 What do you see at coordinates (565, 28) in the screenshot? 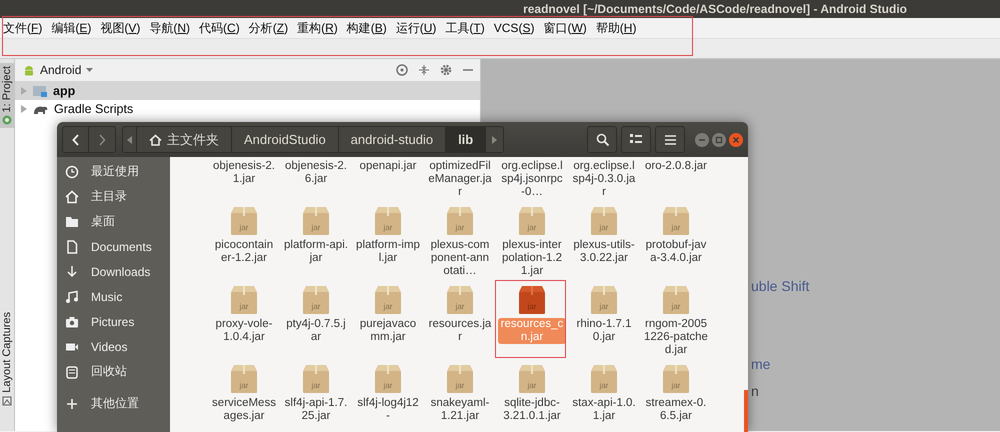
I see `menu-item: 窗口(W)` at bounding box center [565, 28].